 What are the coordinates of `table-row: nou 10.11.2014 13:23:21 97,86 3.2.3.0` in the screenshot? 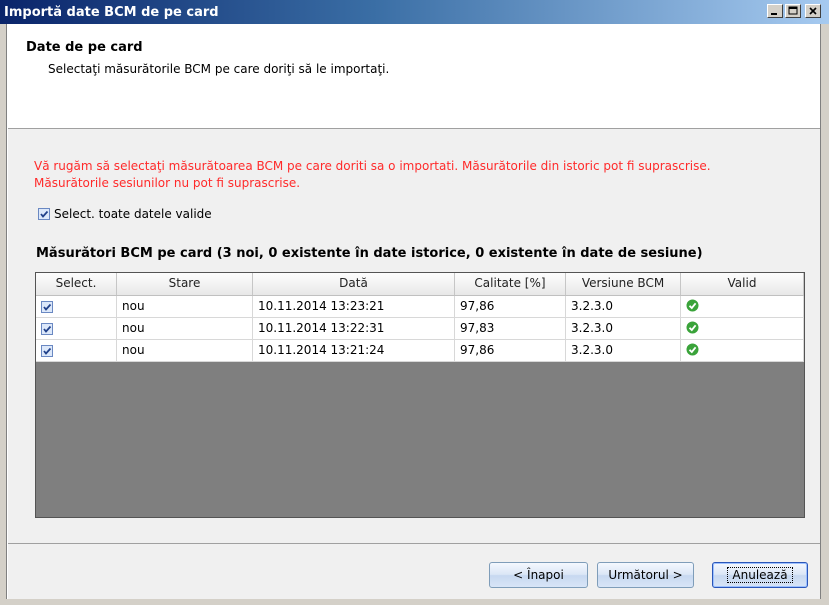 It's located at (420, 307).